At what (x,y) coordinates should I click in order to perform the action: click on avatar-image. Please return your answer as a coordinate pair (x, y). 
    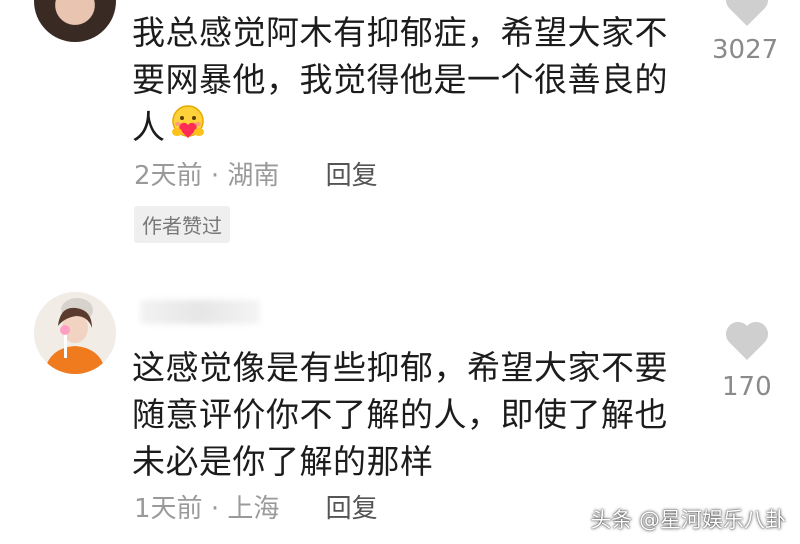
    Looking at the image, I should click on (75, 333).